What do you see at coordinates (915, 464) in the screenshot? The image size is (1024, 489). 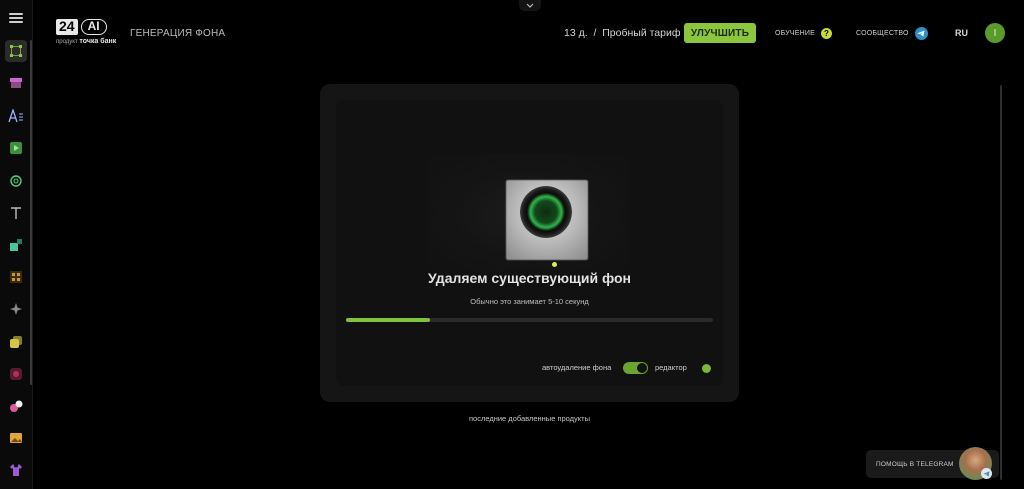 I see `telegram-help-label: ПОМОЩЬ В TELEGRAM` at bounding box center [915, 464].